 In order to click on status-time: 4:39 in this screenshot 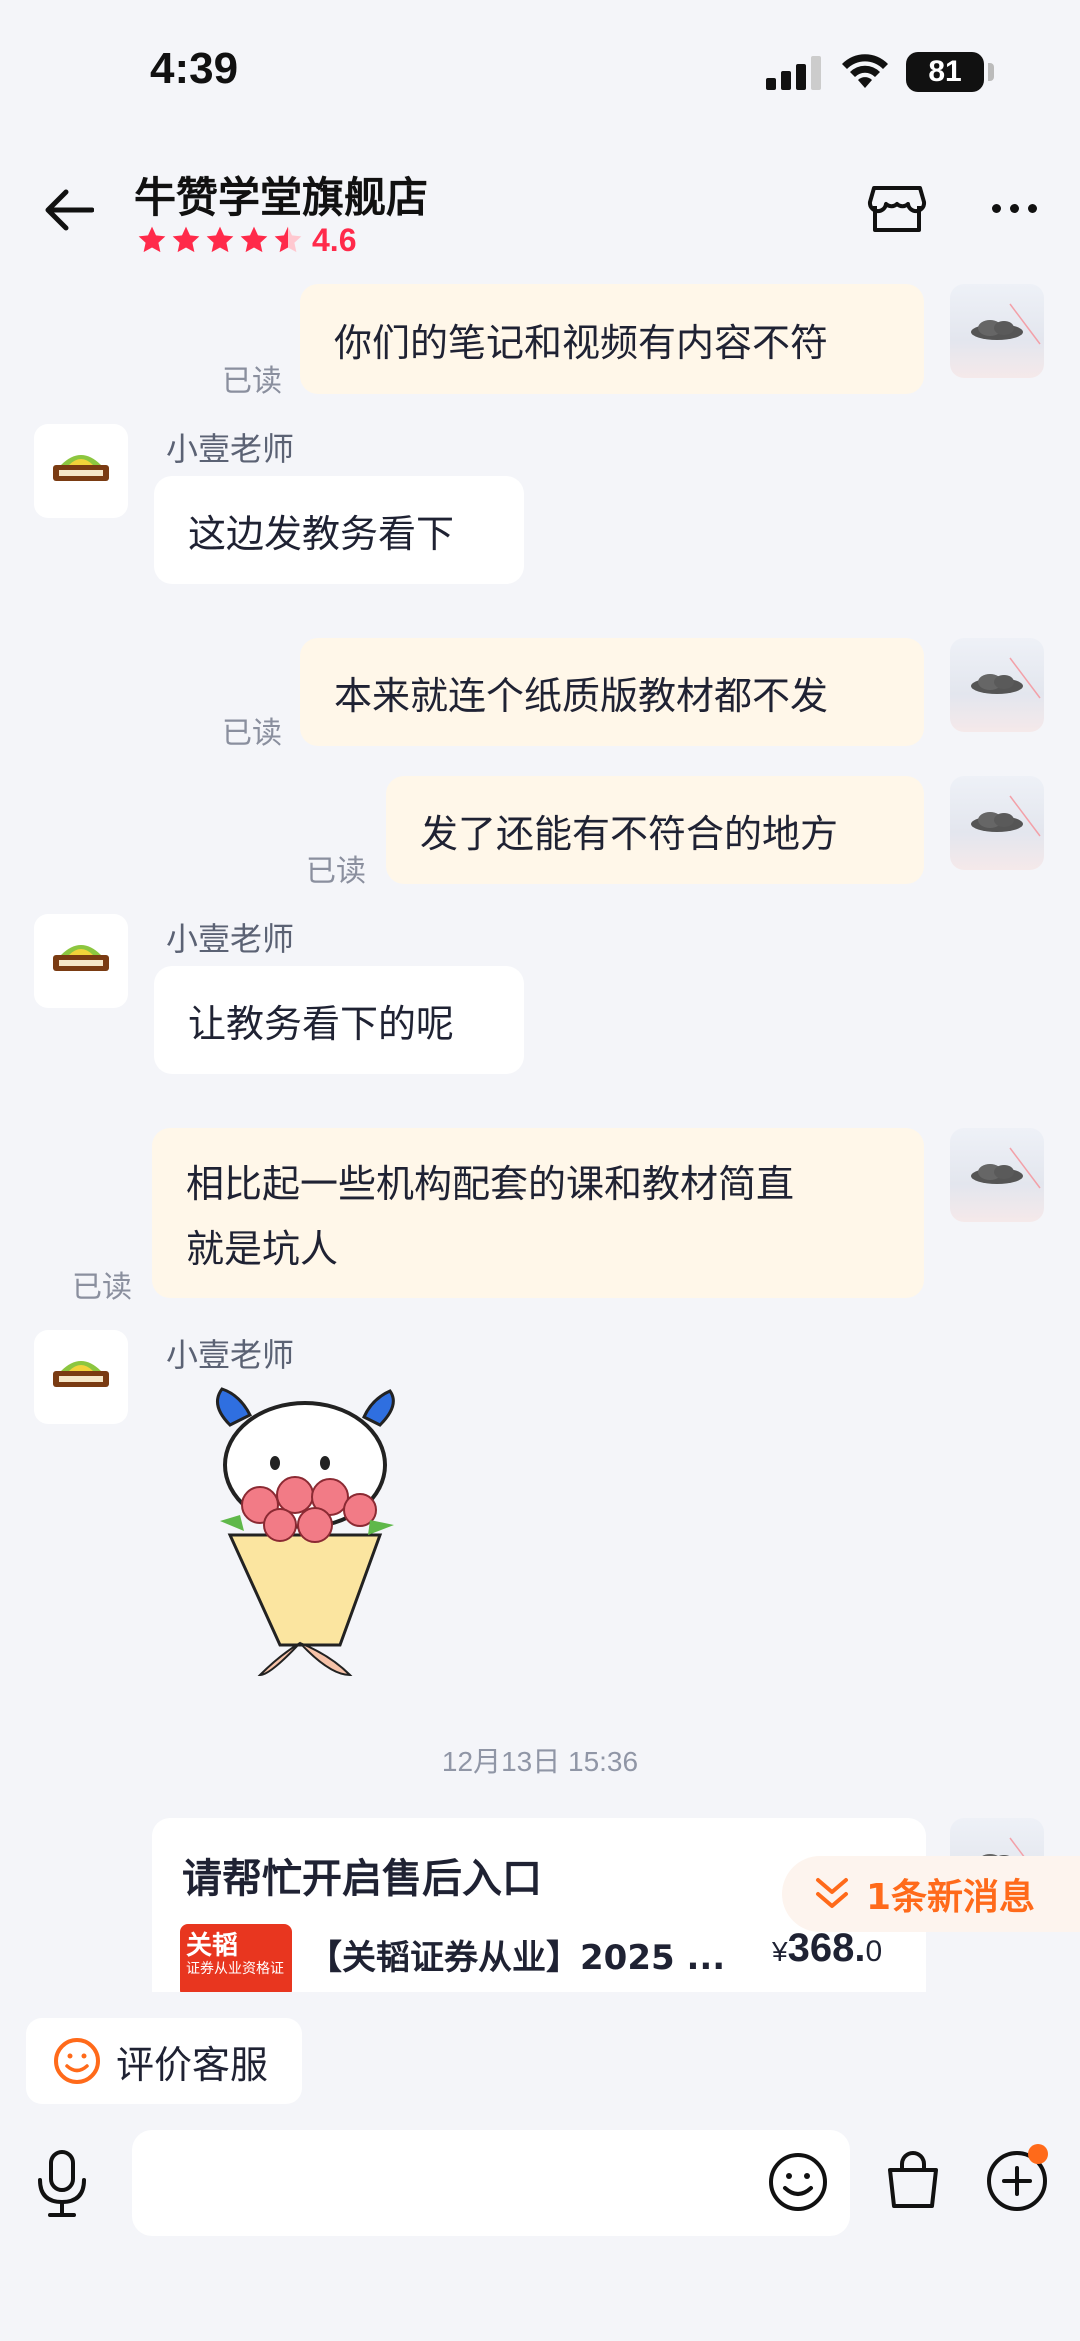, I will do `click(194, 68)`.